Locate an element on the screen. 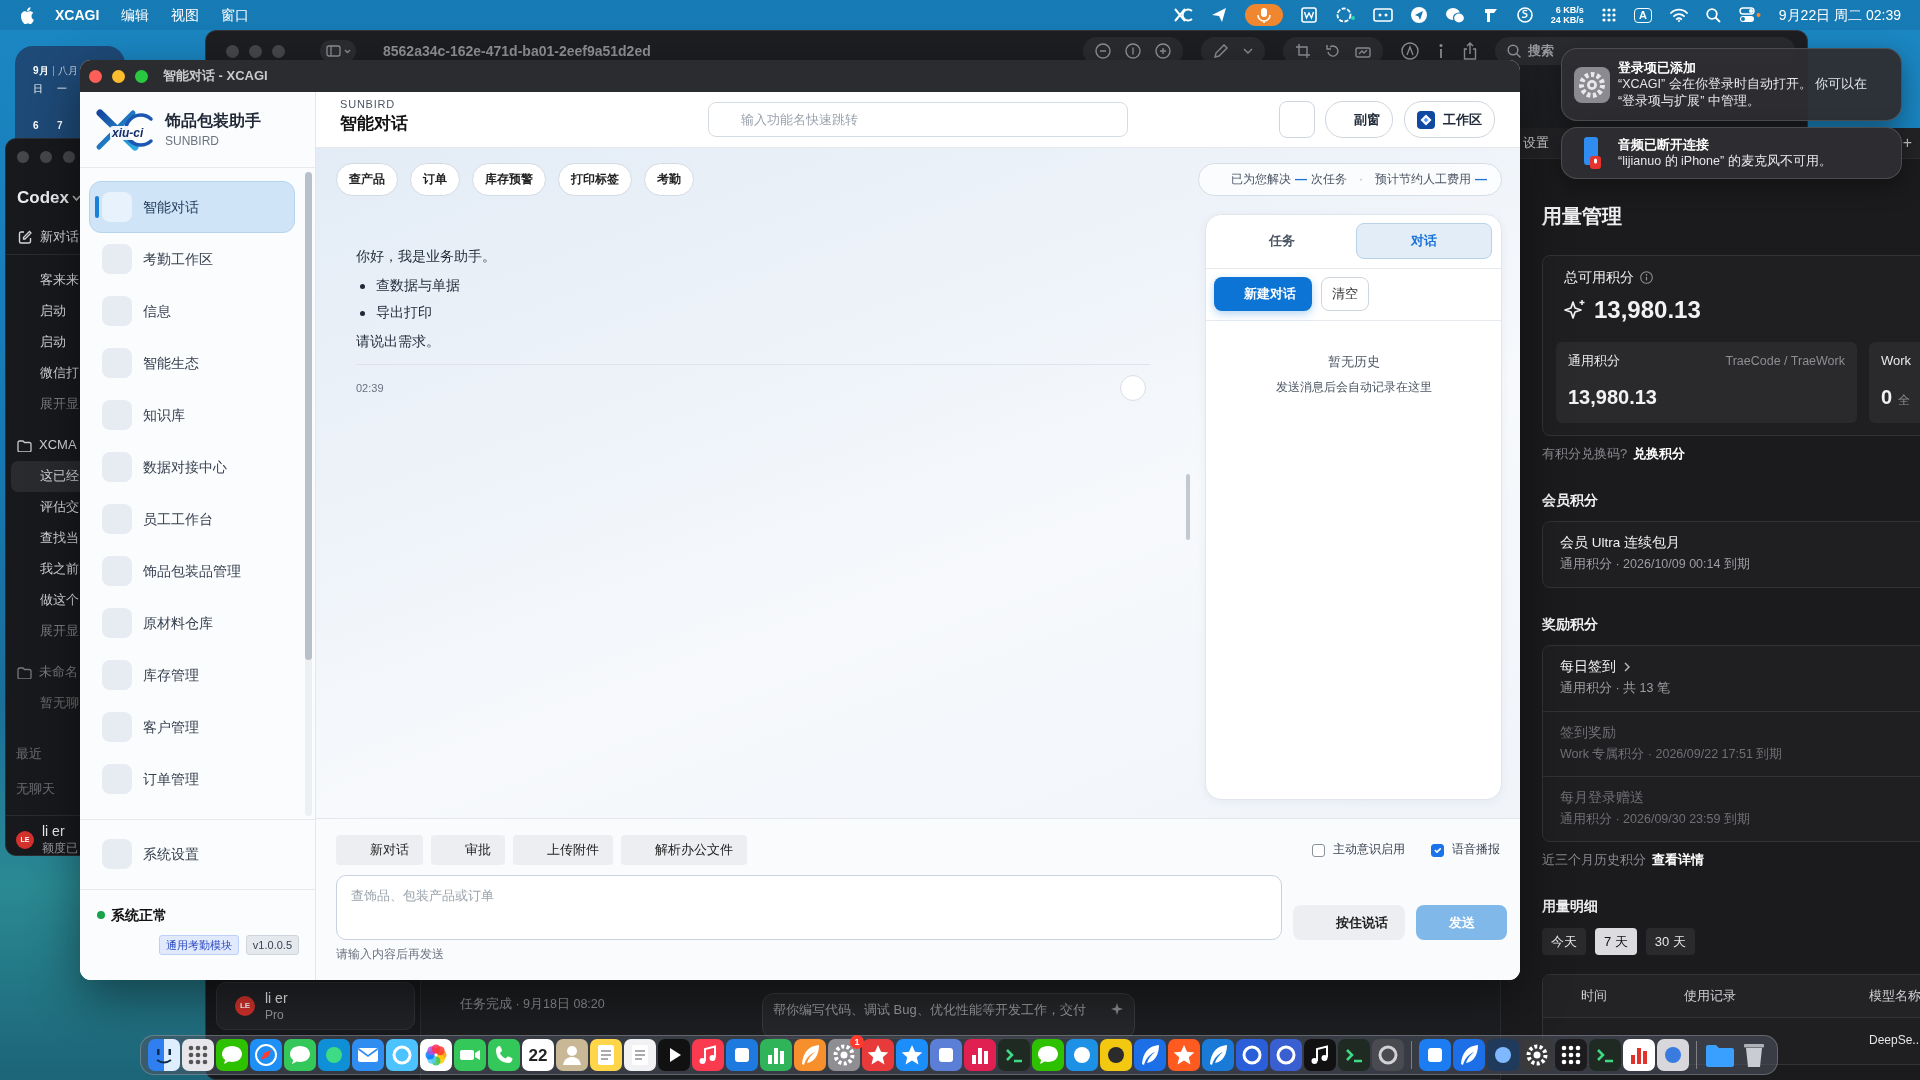 This screenshot has width=1920, height=1080. notepad-icon is located at coordinates (640, 1055).